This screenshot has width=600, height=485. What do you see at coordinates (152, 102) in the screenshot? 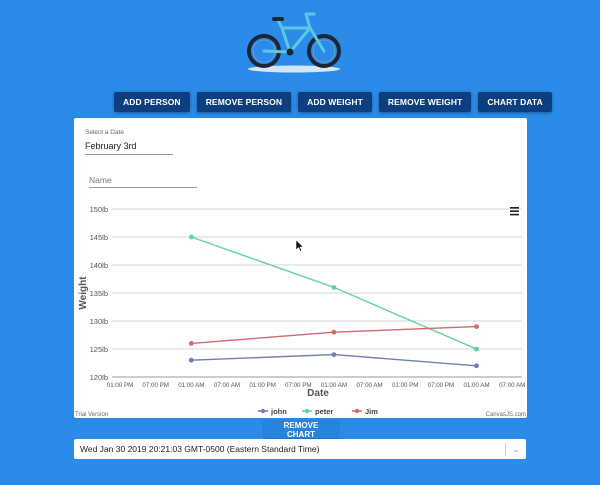
I see `add-person-button: ADD PERSON` at bounding box center [152, 102].